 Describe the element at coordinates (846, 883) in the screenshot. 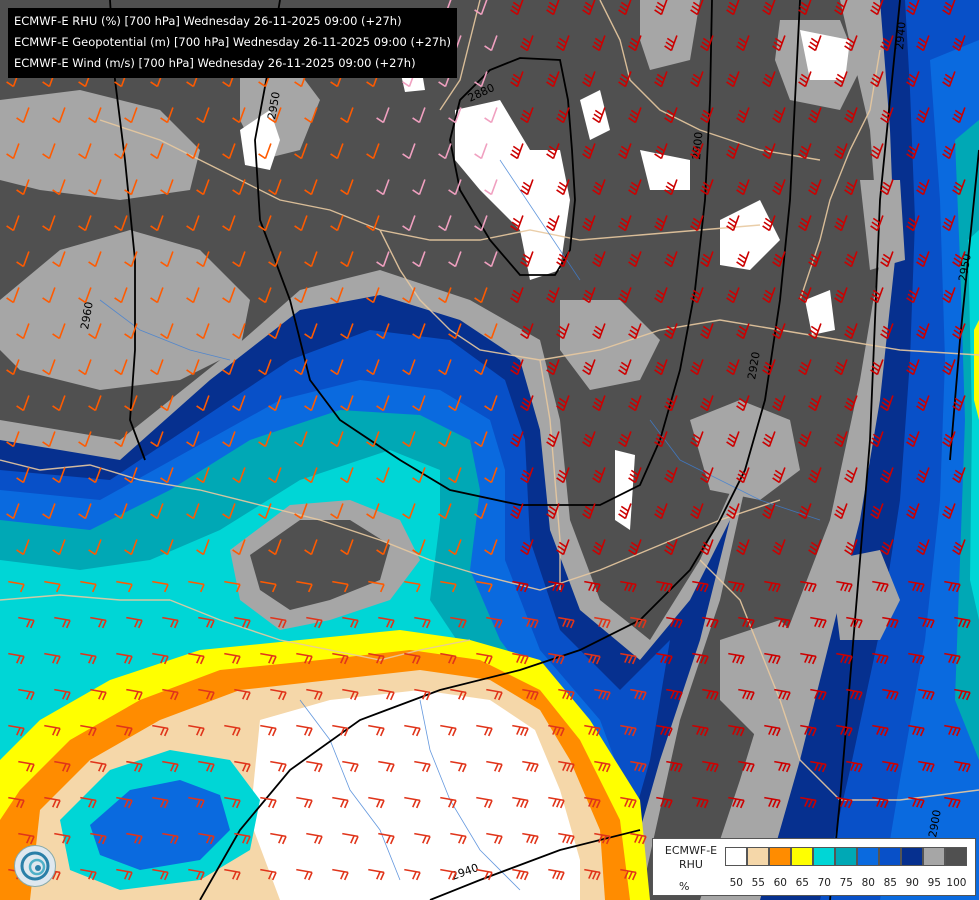

I see `legend-tick: 75` at that location.